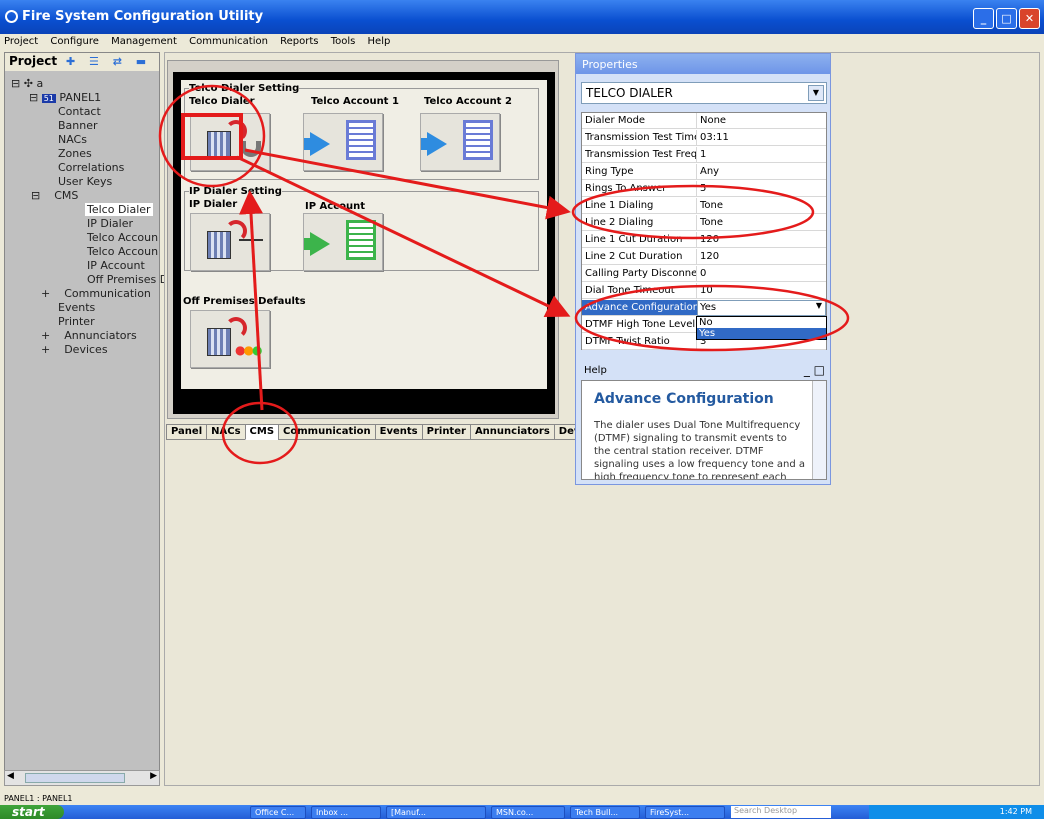 The width and height of the screenshot is (1044, 819). What do you see at coordinates (335, 206) in the screenshot?
I see `ip-account-label: IP Account` at bounding box center [335, 206].